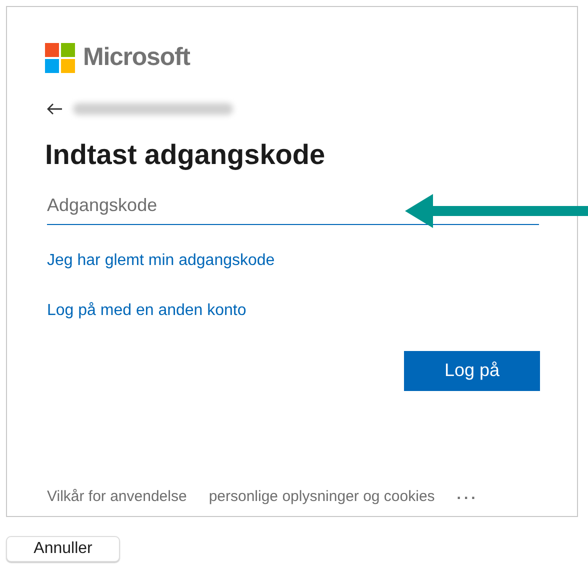 The image size is (588, 572). What do you see at coordinates (117, 497) in the screenshot?
I see `terms-link: Vilkår for anvendelse` at bounding box center [117, 497].